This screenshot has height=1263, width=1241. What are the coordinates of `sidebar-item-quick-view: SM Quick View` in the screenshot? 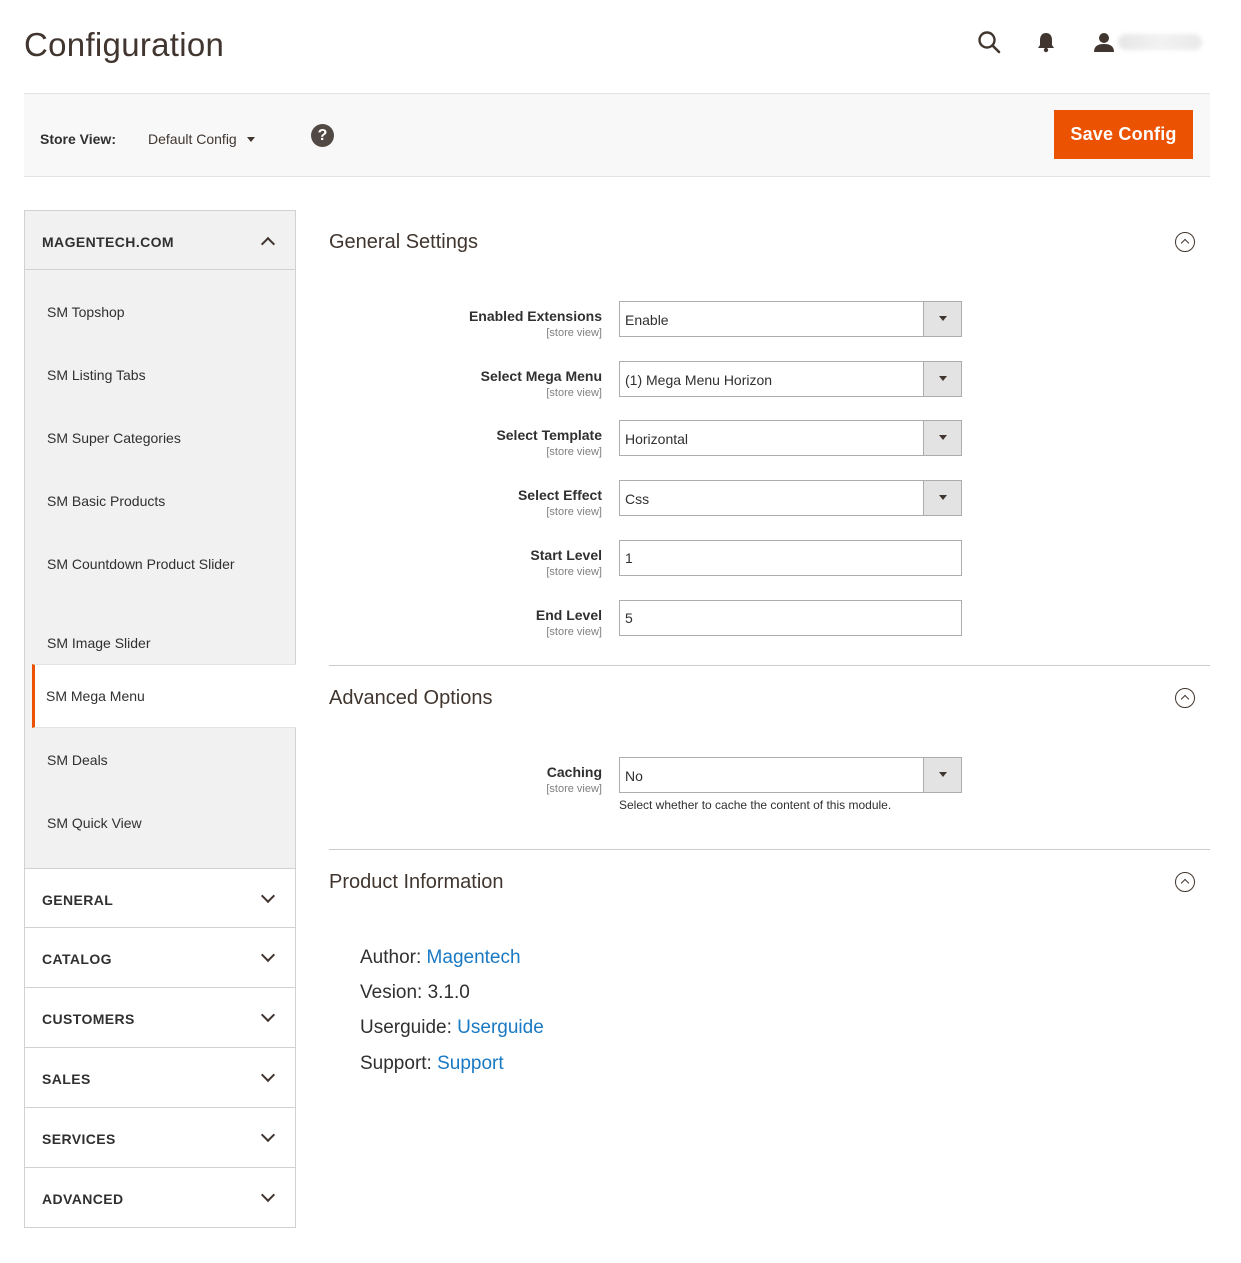 It's located at (160, 829).